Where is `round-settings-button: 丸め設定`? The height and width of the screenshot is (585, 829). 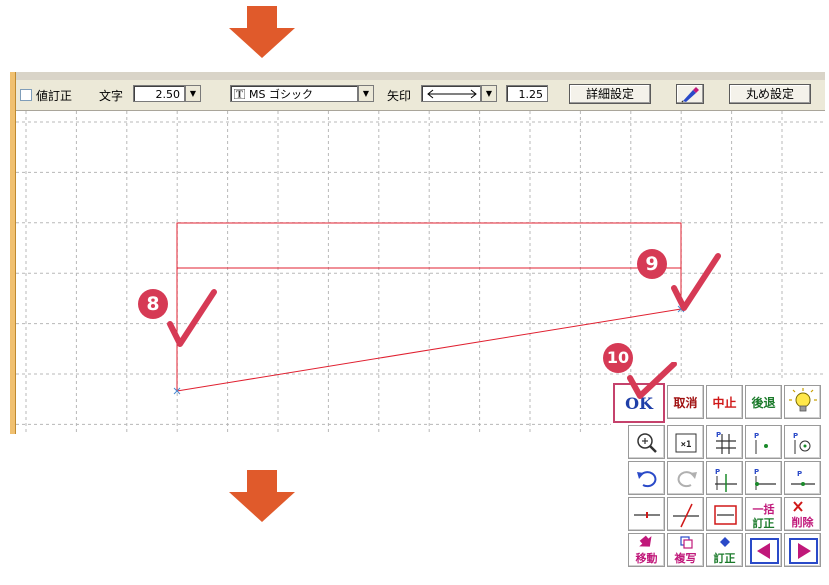
round-settings-button: 丸め設定 is located at coordinates (770, 94).